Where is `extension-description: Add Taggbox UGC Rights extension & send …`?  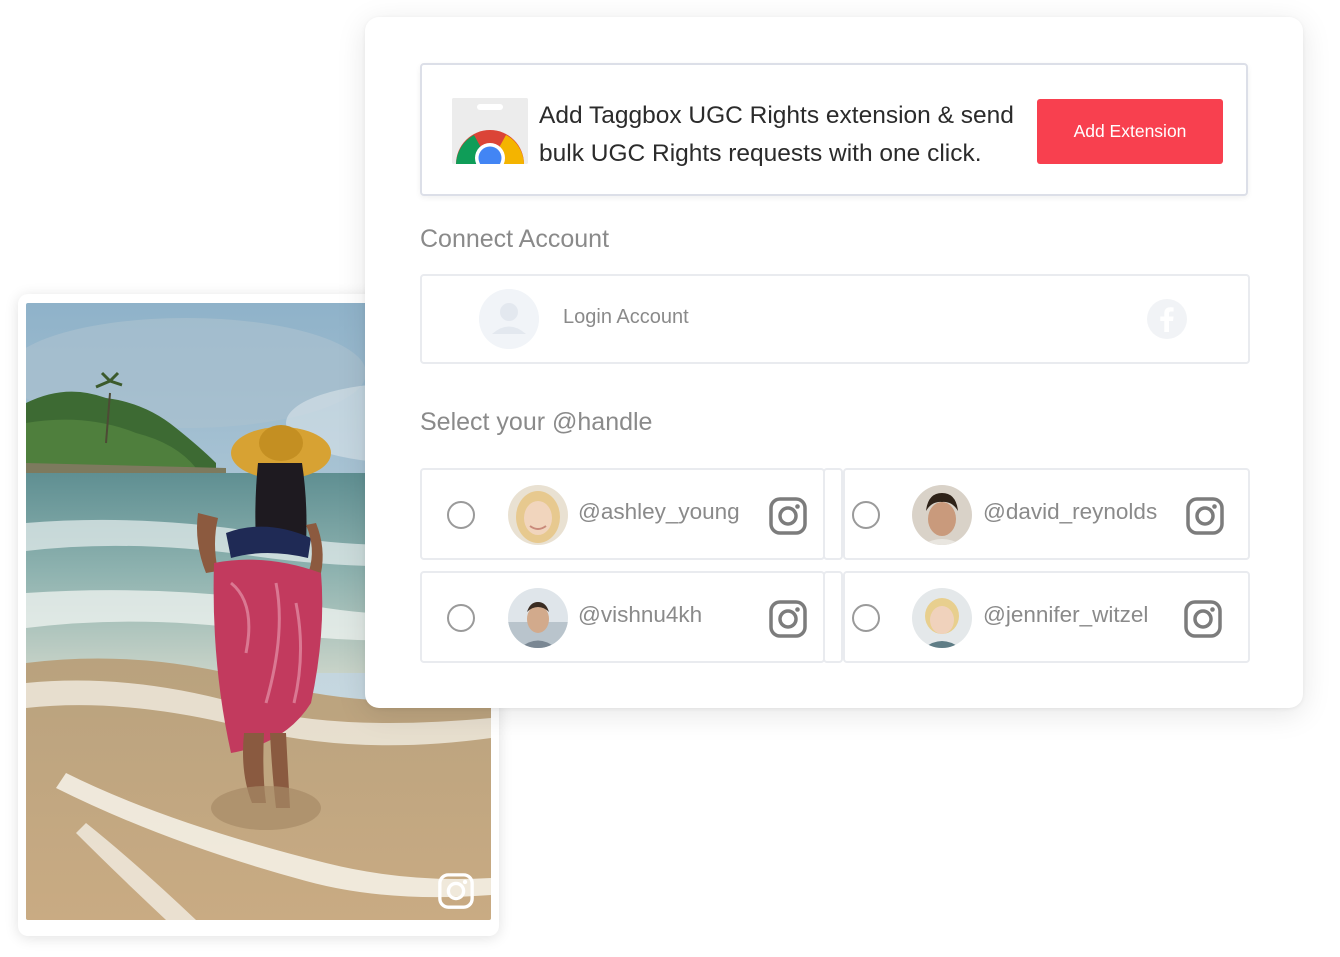
extension-description: Add Taggbox UGC Rights extension & send … is located at coordinates (776, 134).